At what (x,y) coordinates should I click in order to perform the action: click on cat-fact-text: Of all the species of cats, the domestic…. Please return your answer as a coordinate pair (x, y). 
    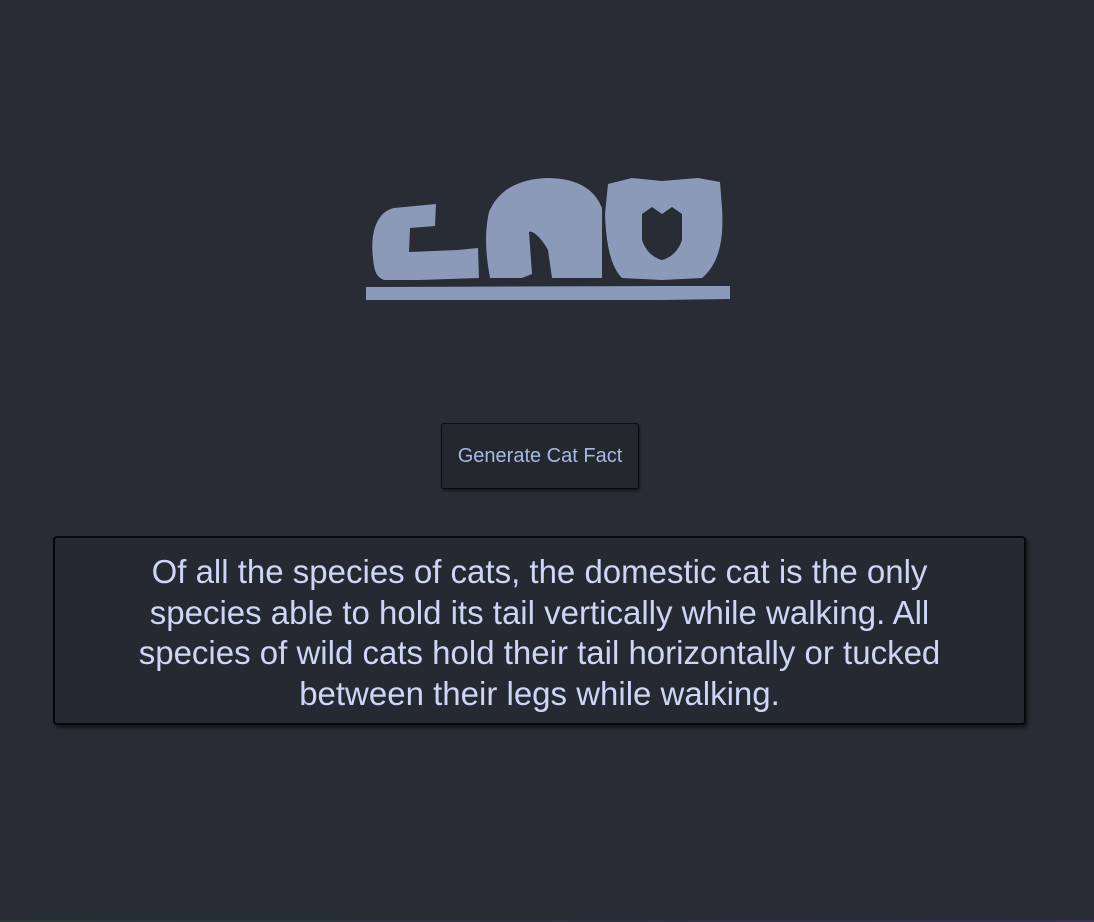
    Looking at the image, I should click on (539, 632).